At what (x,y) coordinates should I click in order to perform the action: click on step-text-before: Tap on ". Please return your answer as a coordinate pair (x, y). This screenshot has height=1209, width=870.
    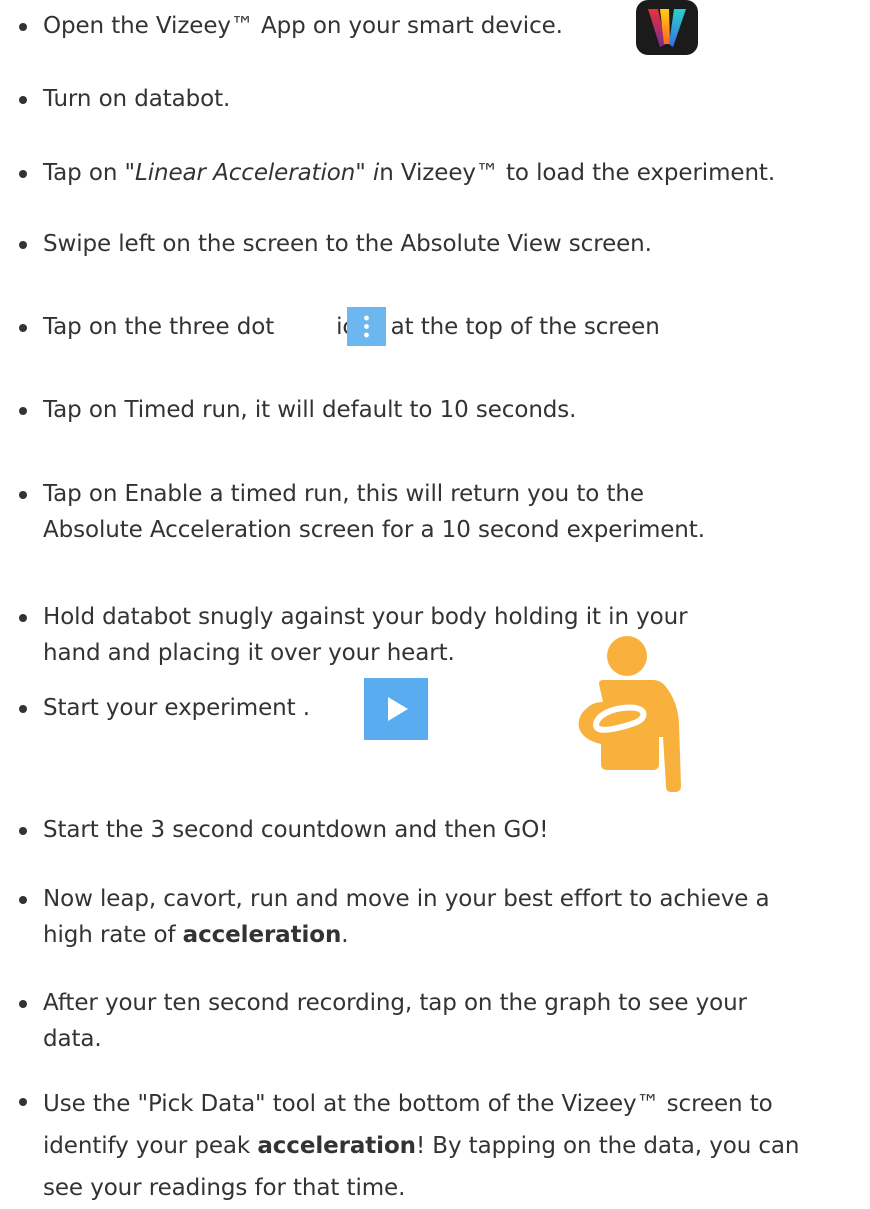
    Looking at the image, I should click on (89, 173).